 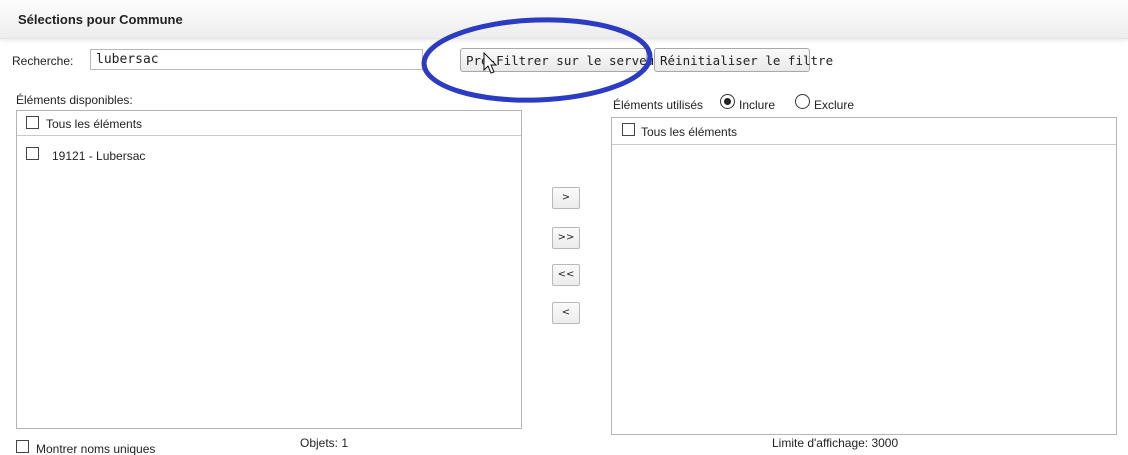 I want to click on move-all-right-button: >>, so click(x=566, y=238).